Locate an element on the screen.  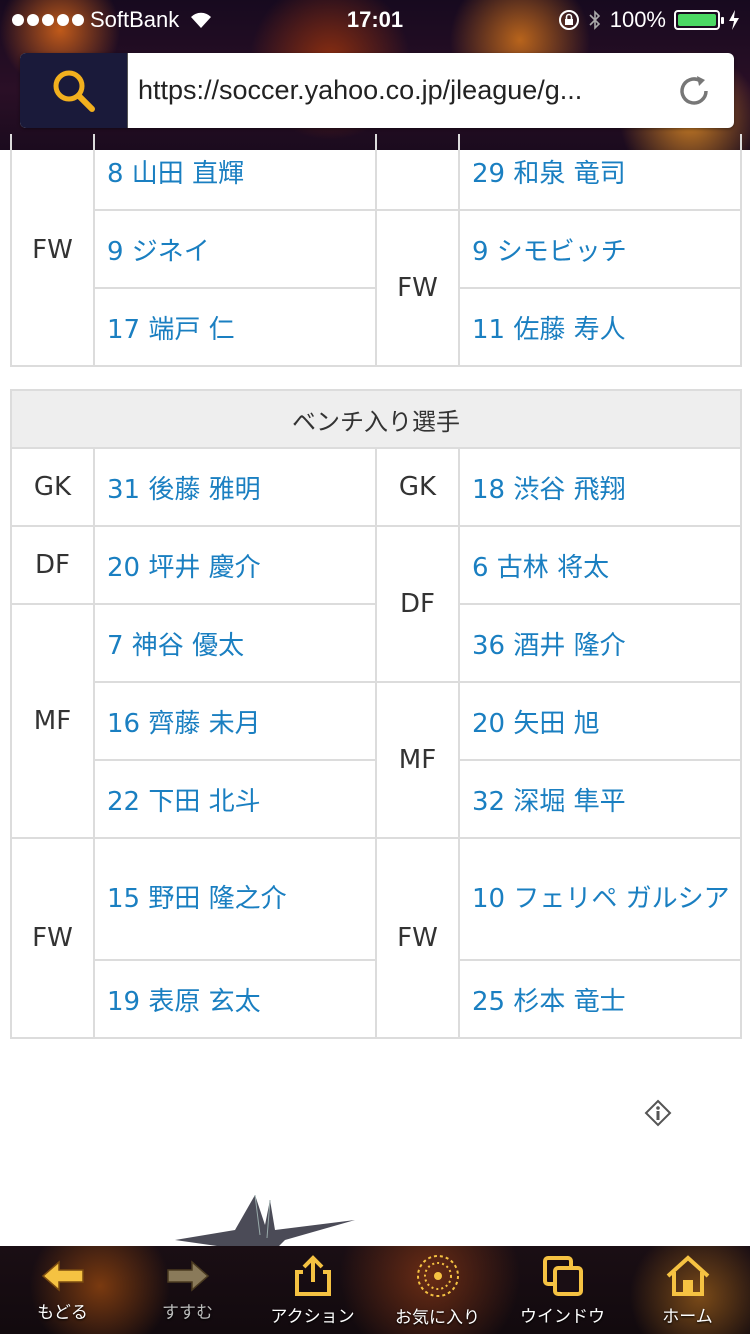
player-link: 31 後藤 雅明 is located at coordinates (235, 487).